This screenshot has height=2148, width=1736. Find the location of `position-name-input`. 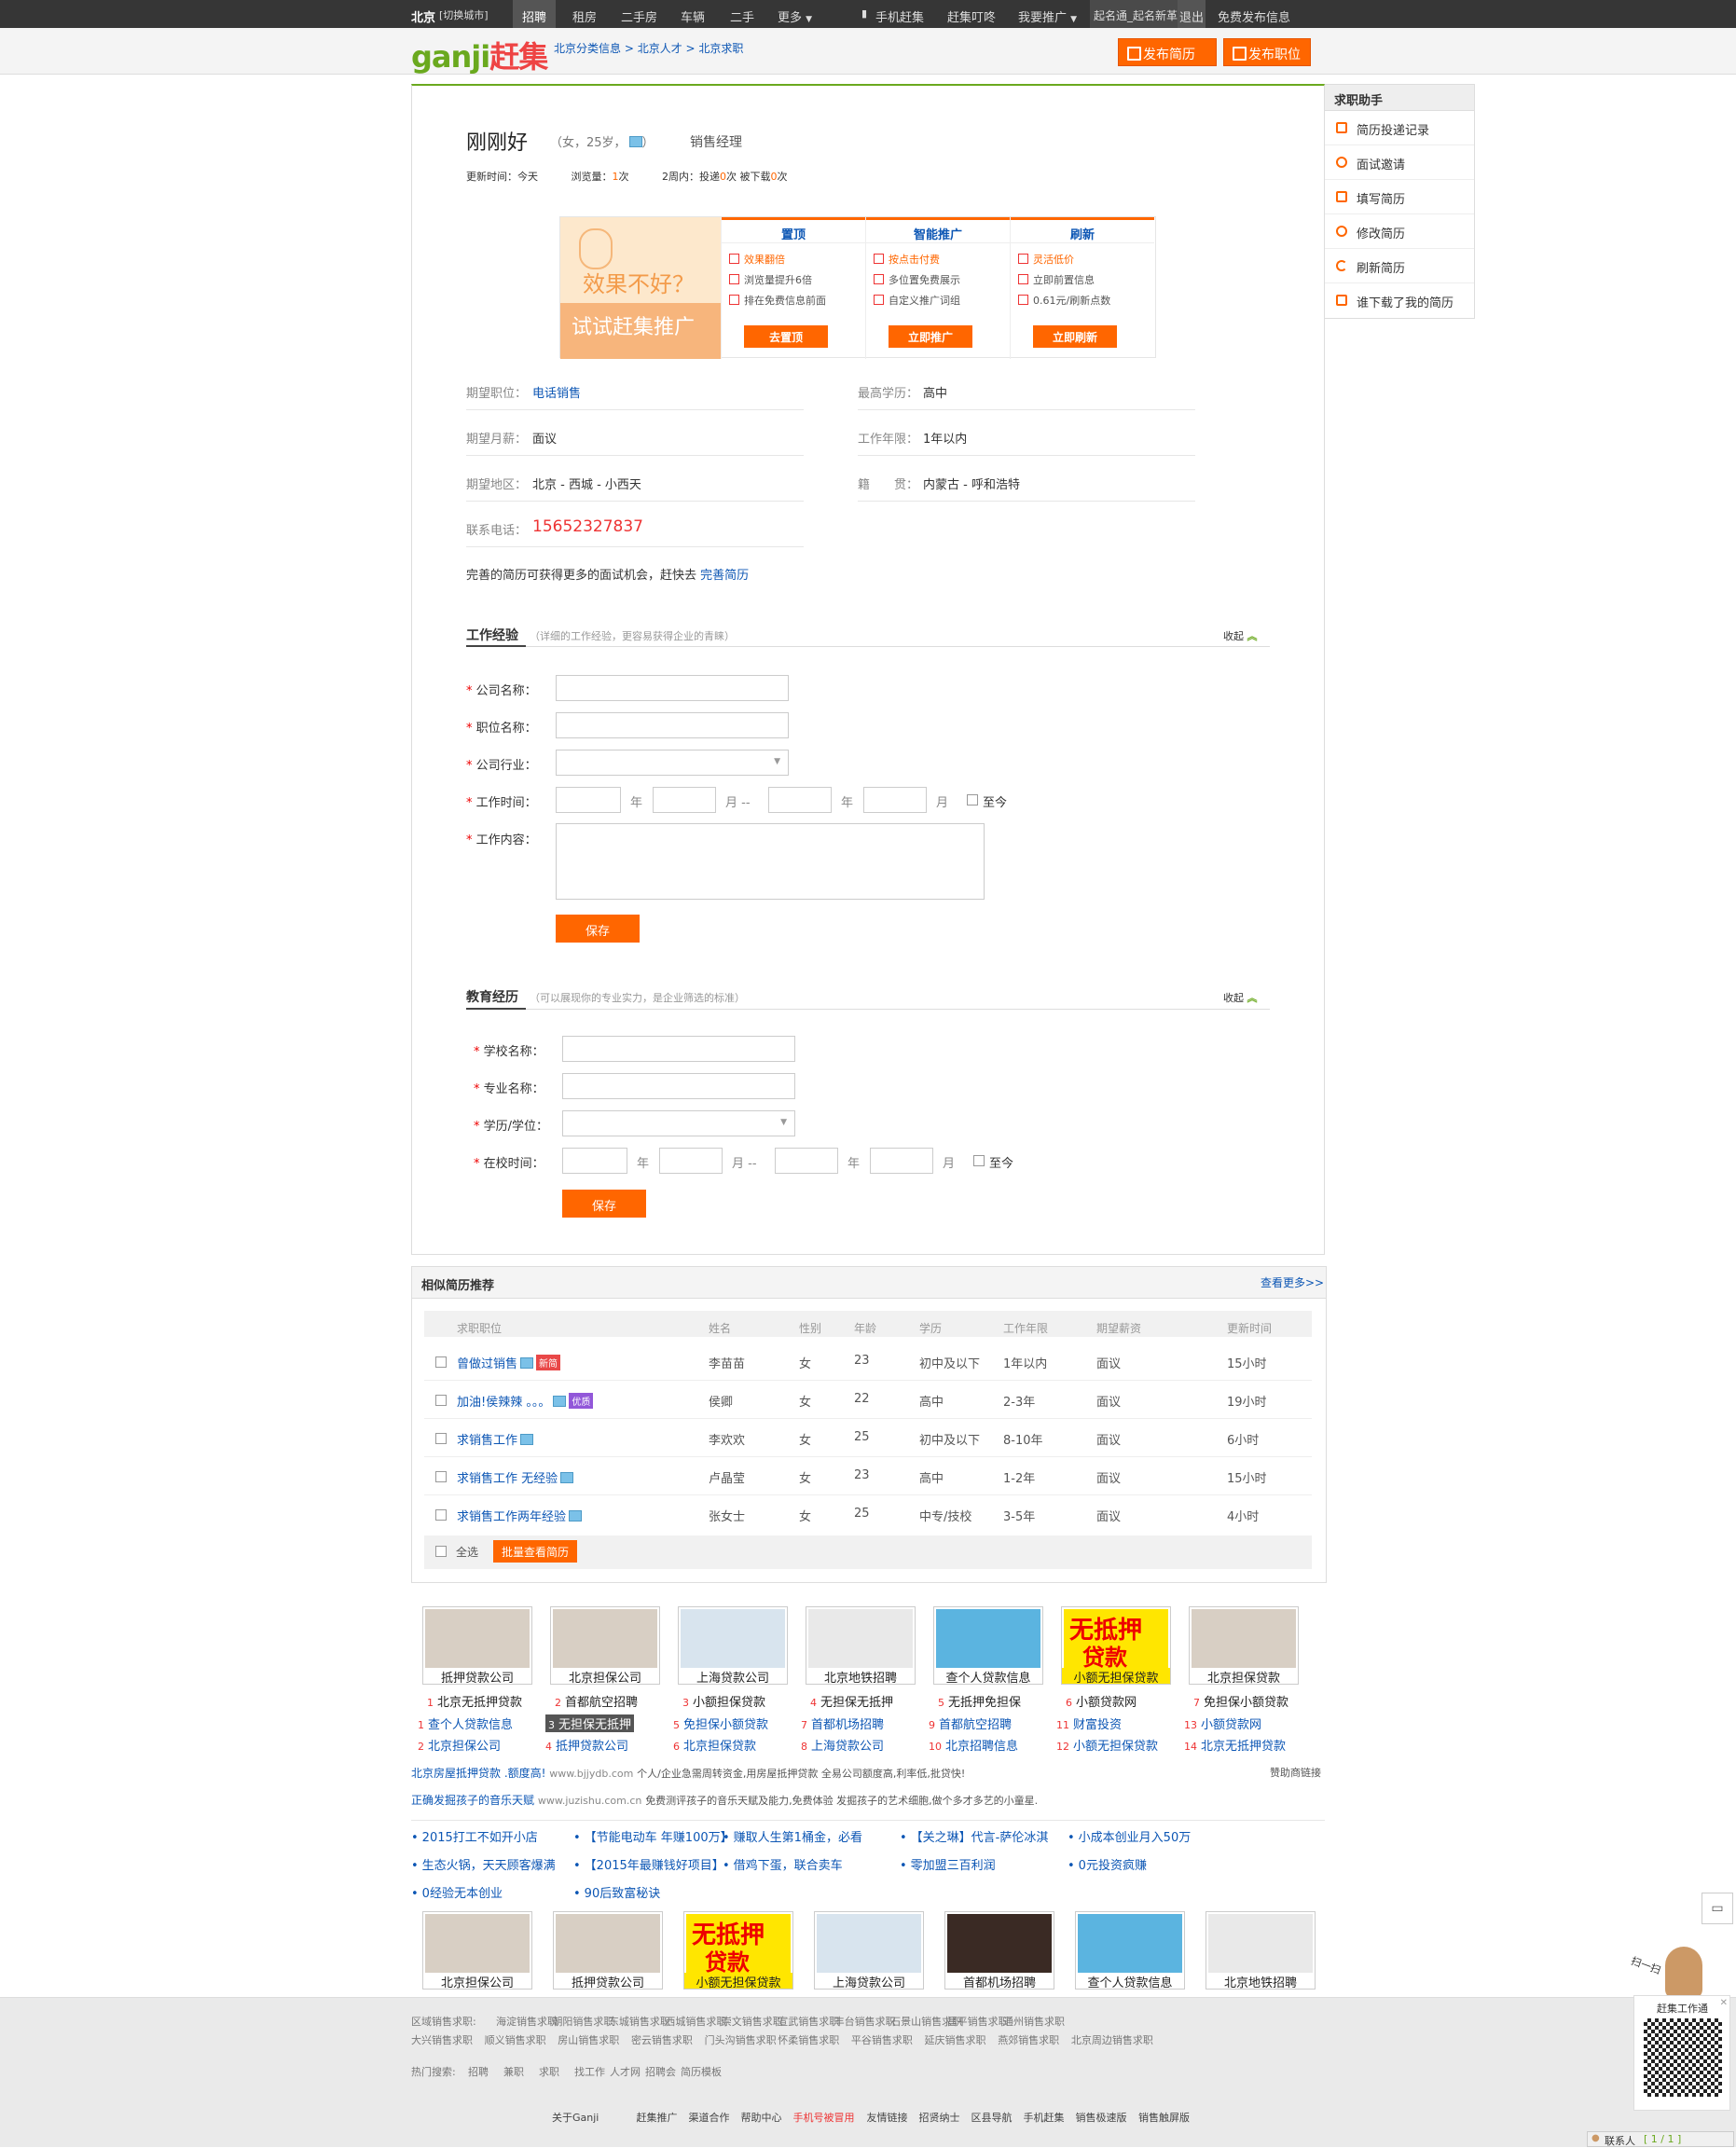

position-name-input is located at coordinates (672, 725).